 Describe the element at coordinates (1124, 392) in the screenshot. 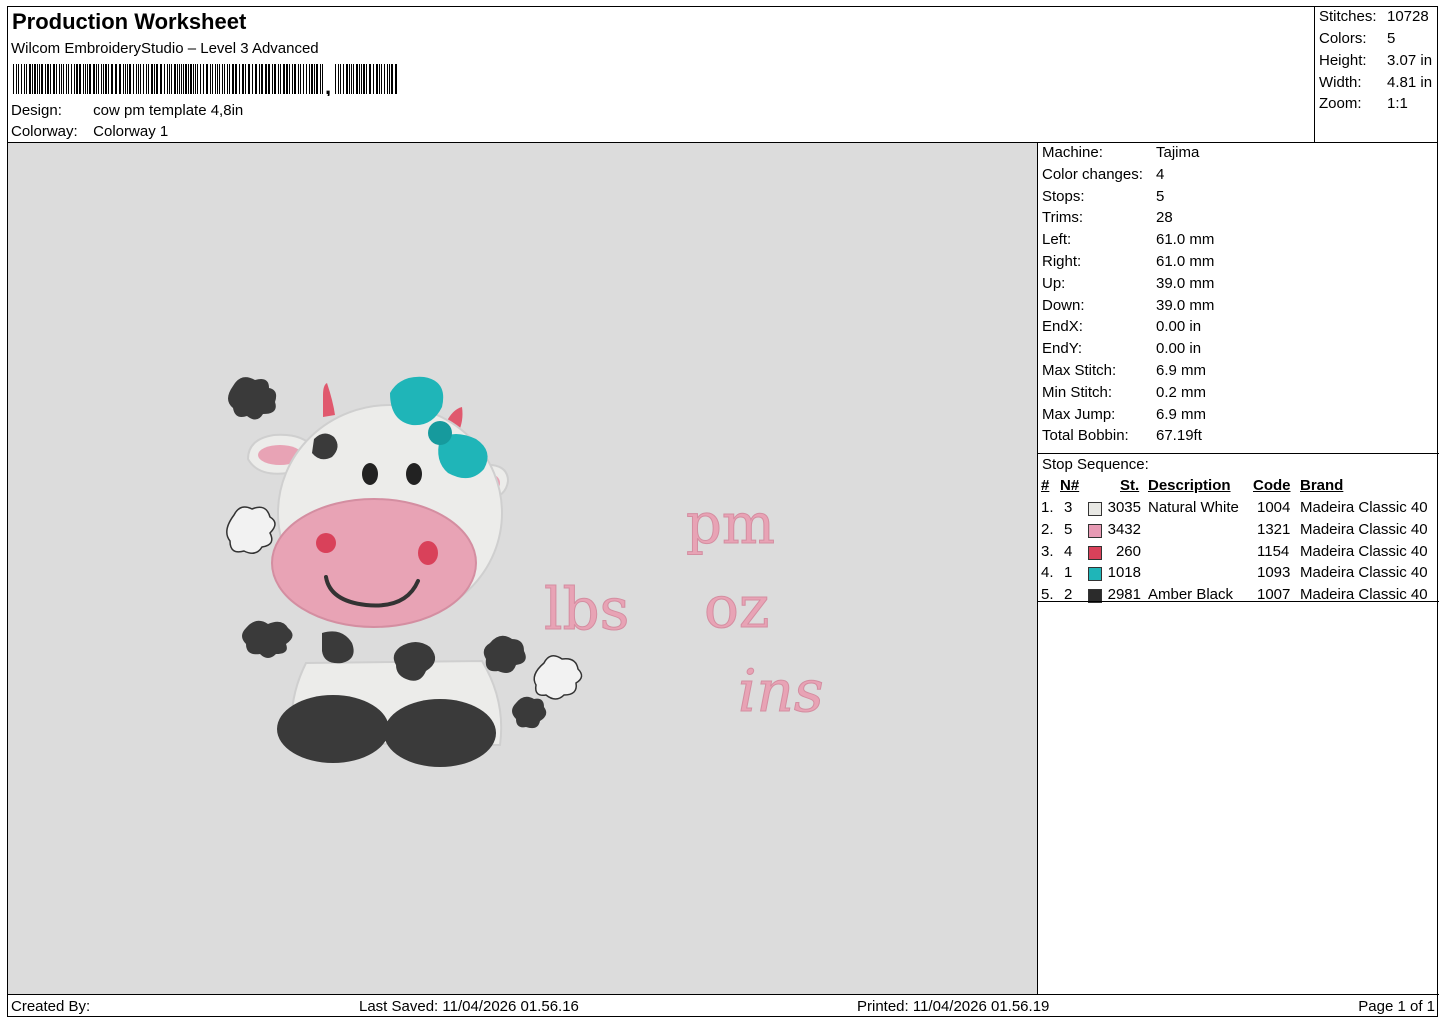

I see `property-row: Min Stitch: 0.2 mm` at that location.